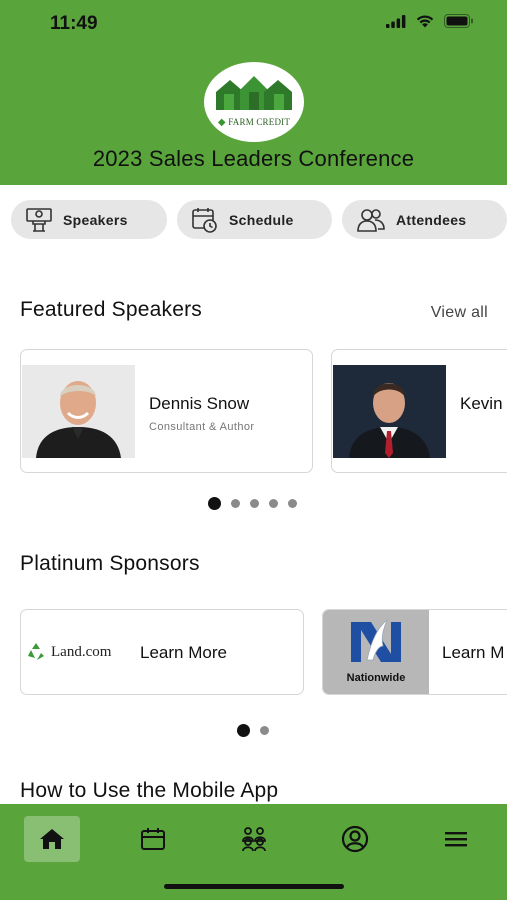 The width and height of the screenshot is (507, 900). I want to click on wifi-icon, so click(425, 21).